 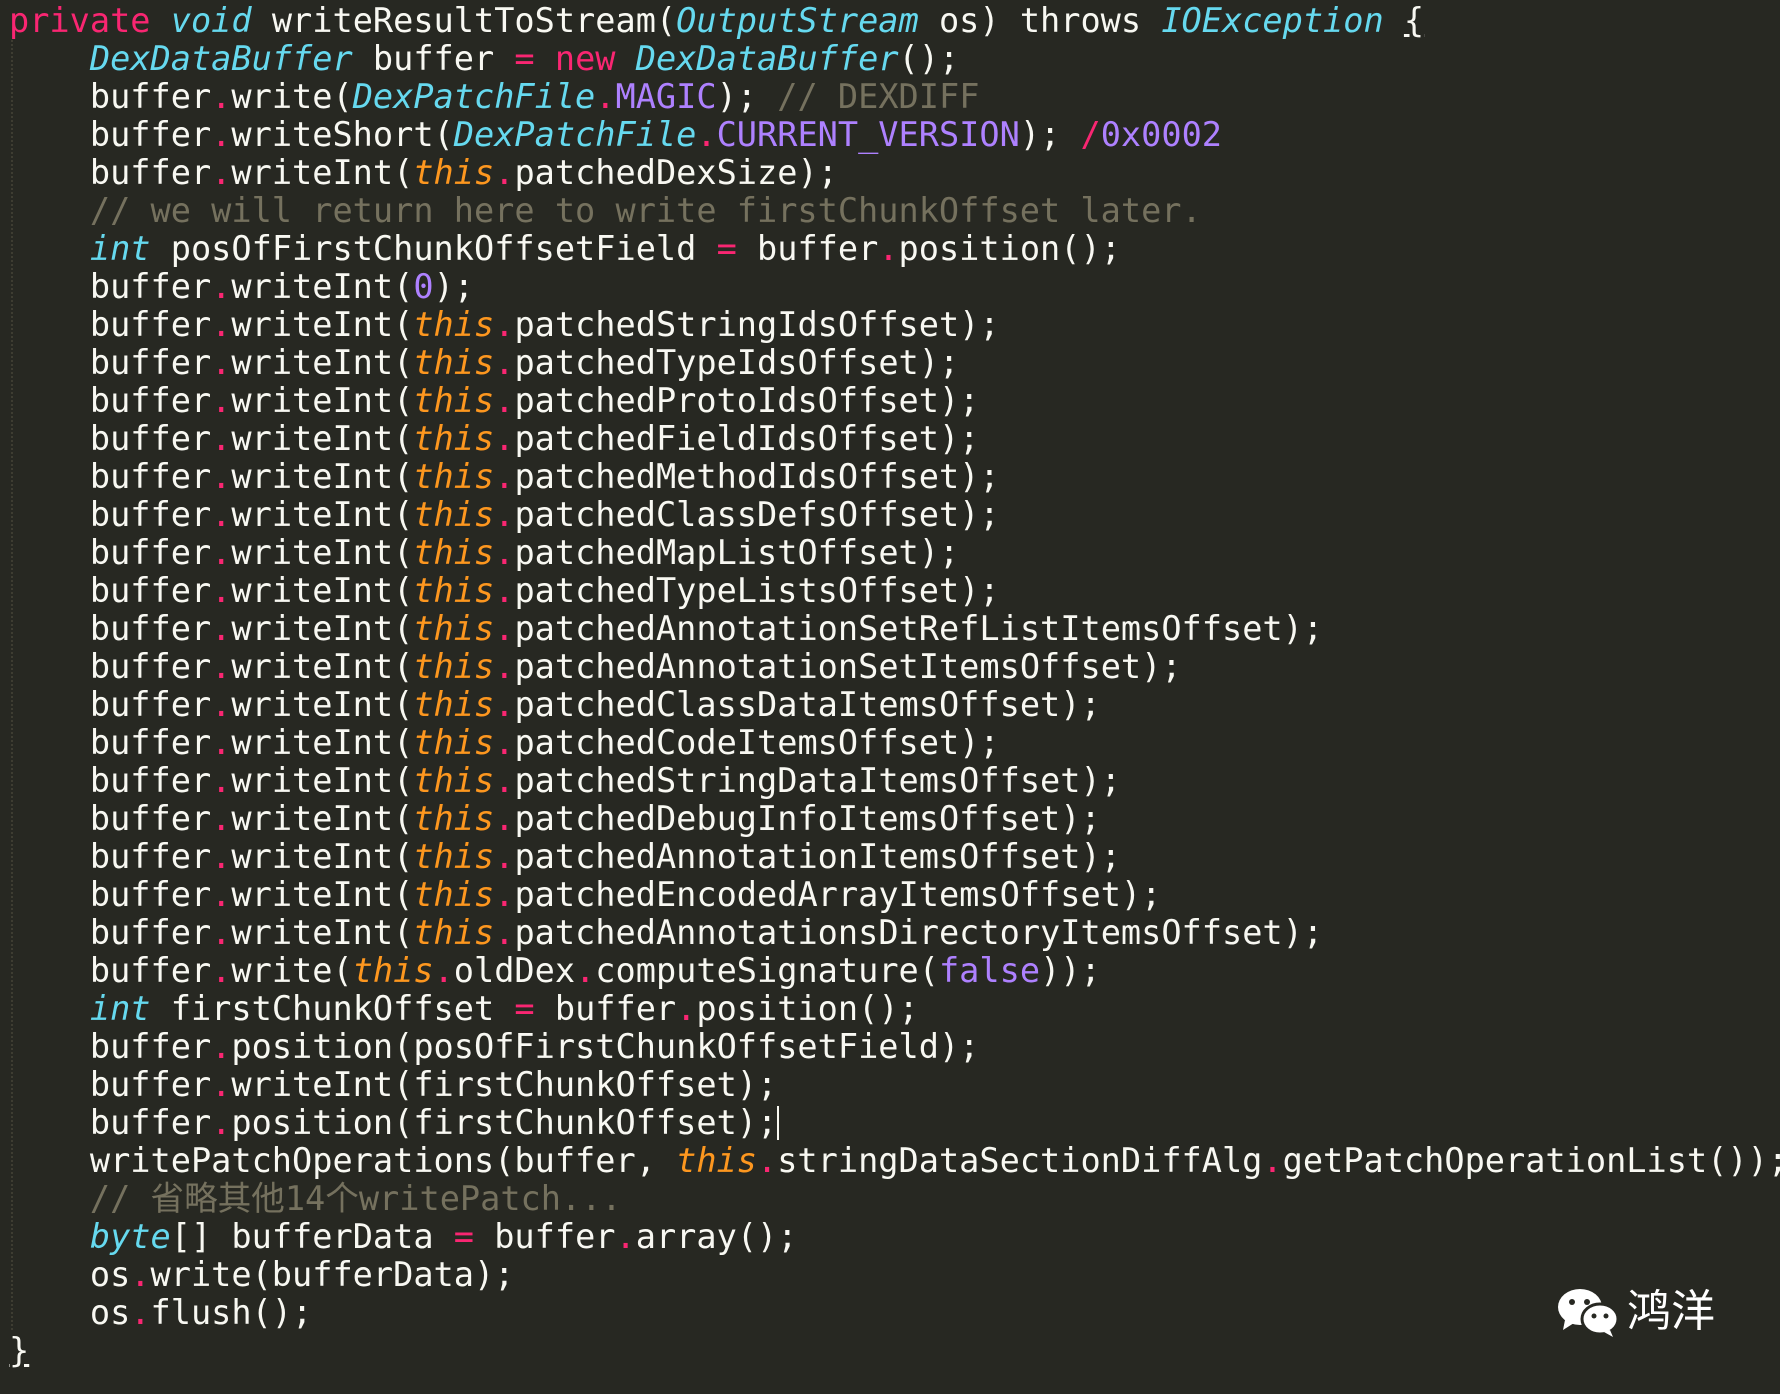 What do you see at coordinates (894, 1313) in the screenshot?
I see `code-line-35: os.flush();` at bounding box center [894, 1313].